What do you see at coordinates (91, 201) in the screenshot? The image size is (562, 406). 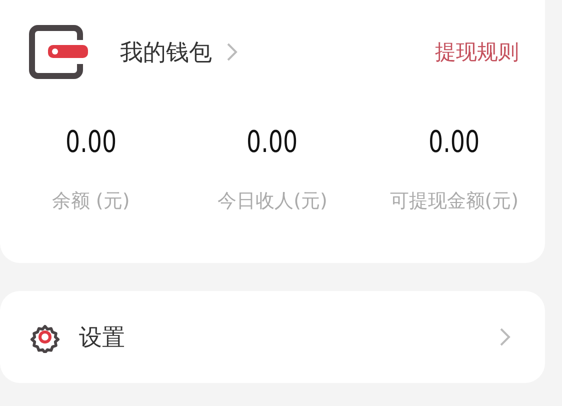 I see `amount-label: 余额 (元)` at bounding box center [91, 201].